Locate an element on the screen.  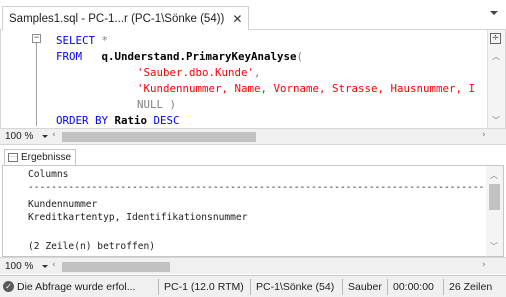
result-line: Kundennummer is located at coordinates (63, 204).